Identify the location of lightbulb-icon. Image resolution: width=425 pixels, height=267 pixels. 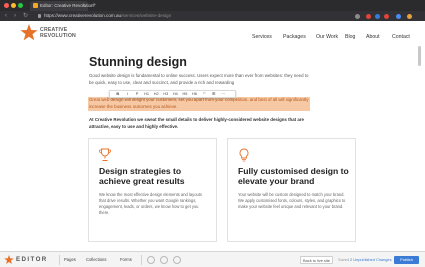
(244, 155).